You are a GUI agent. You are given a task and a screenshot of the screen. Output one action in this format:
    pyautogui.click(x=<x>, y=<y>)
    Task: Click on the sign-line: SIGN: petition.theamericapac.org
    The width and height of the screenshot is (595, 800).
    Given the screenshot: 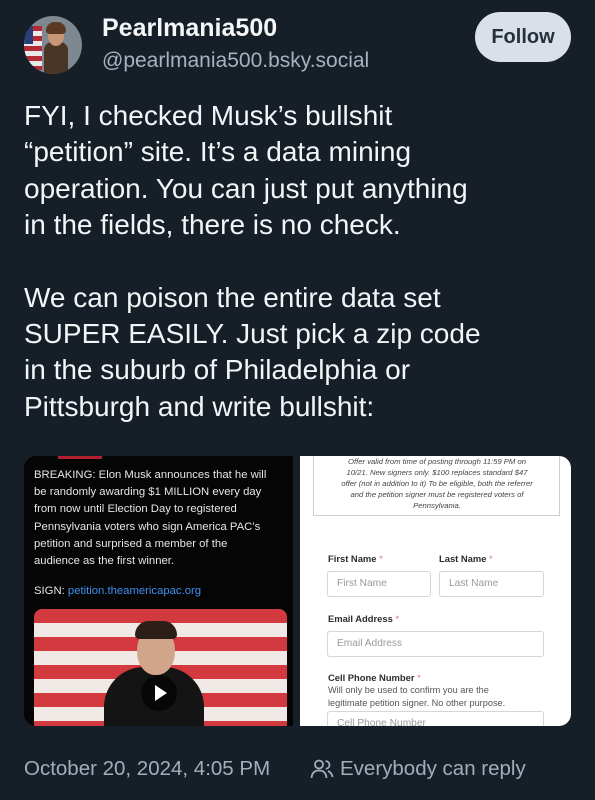 What is the action you would take?
    pyautogui.click(x=118, y=591)
    